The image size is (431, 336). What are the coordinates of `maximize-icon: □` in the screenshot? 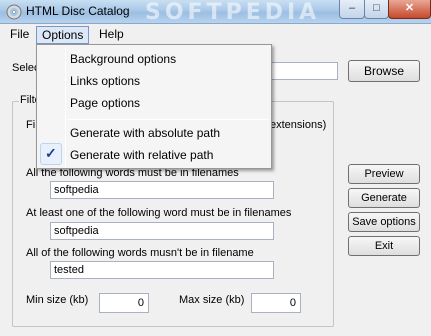 It's located at (376, 8).